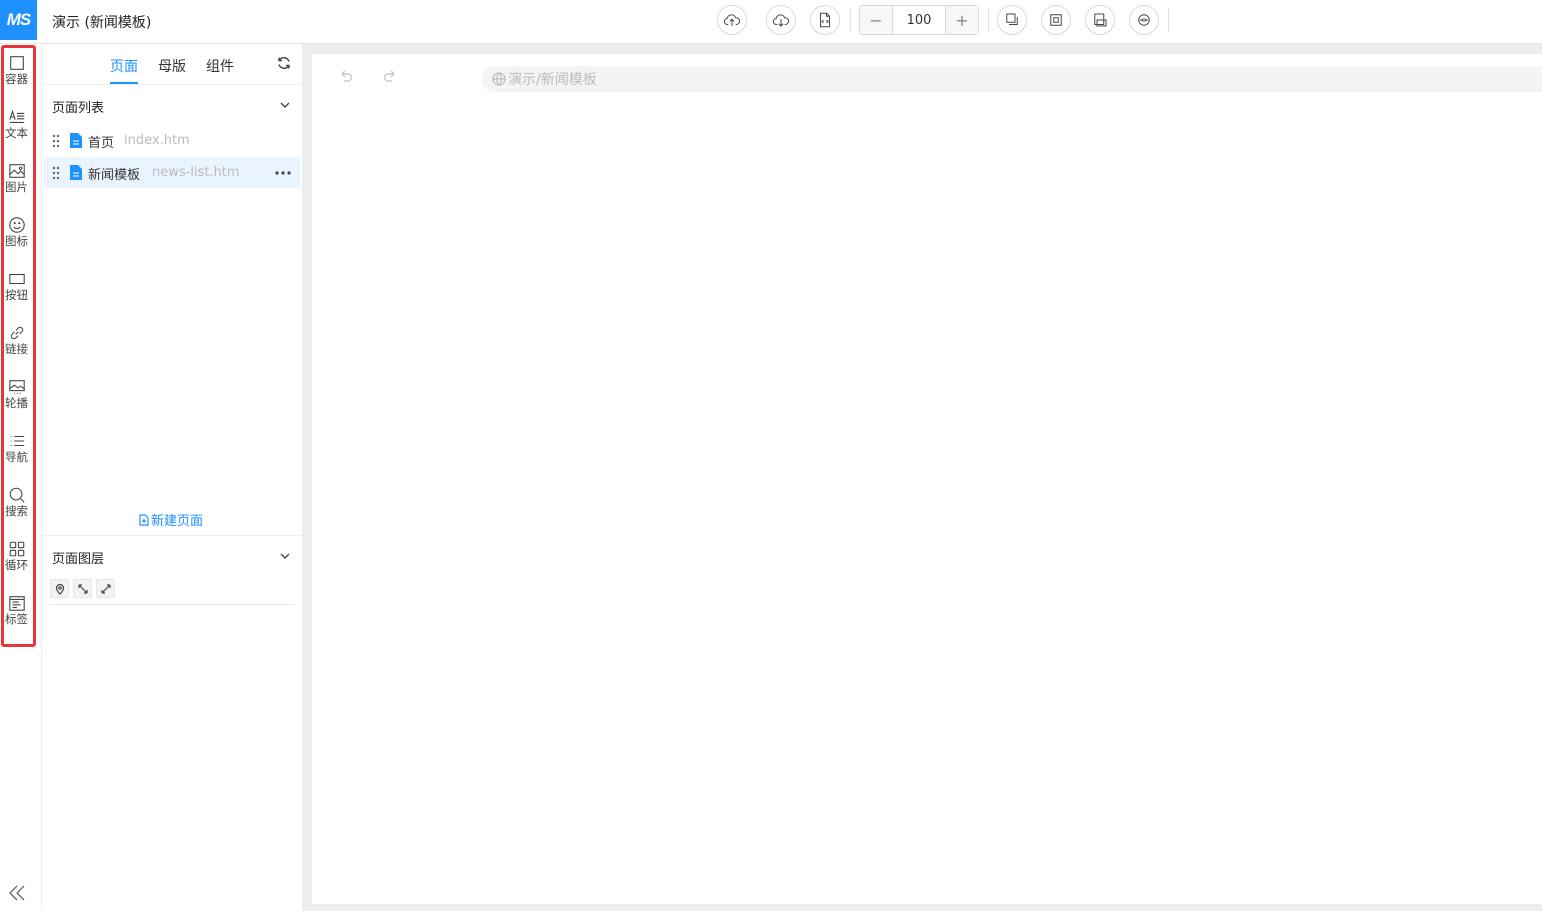 This screenshot has width=1542, height=911. Describe the element at coordinates (16, 333) in the screenshot. I see `link-icon` at that location.